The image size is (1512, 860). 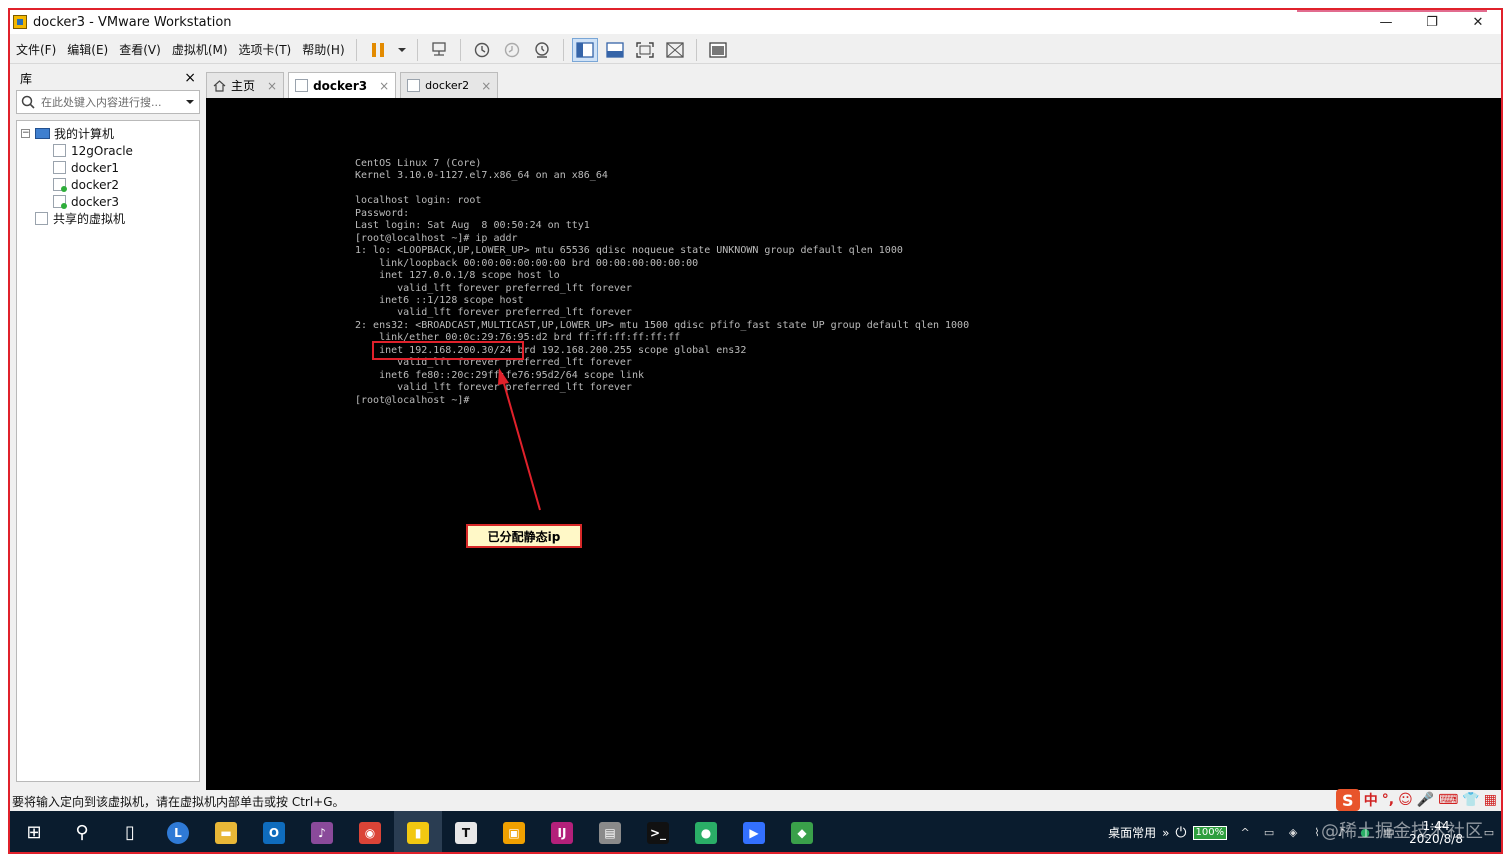 What do you see at coordinates (802, 831) in the screenshot?
I see `taskbar-app-diamond-button: ◆` at bounding box center [802, 831].